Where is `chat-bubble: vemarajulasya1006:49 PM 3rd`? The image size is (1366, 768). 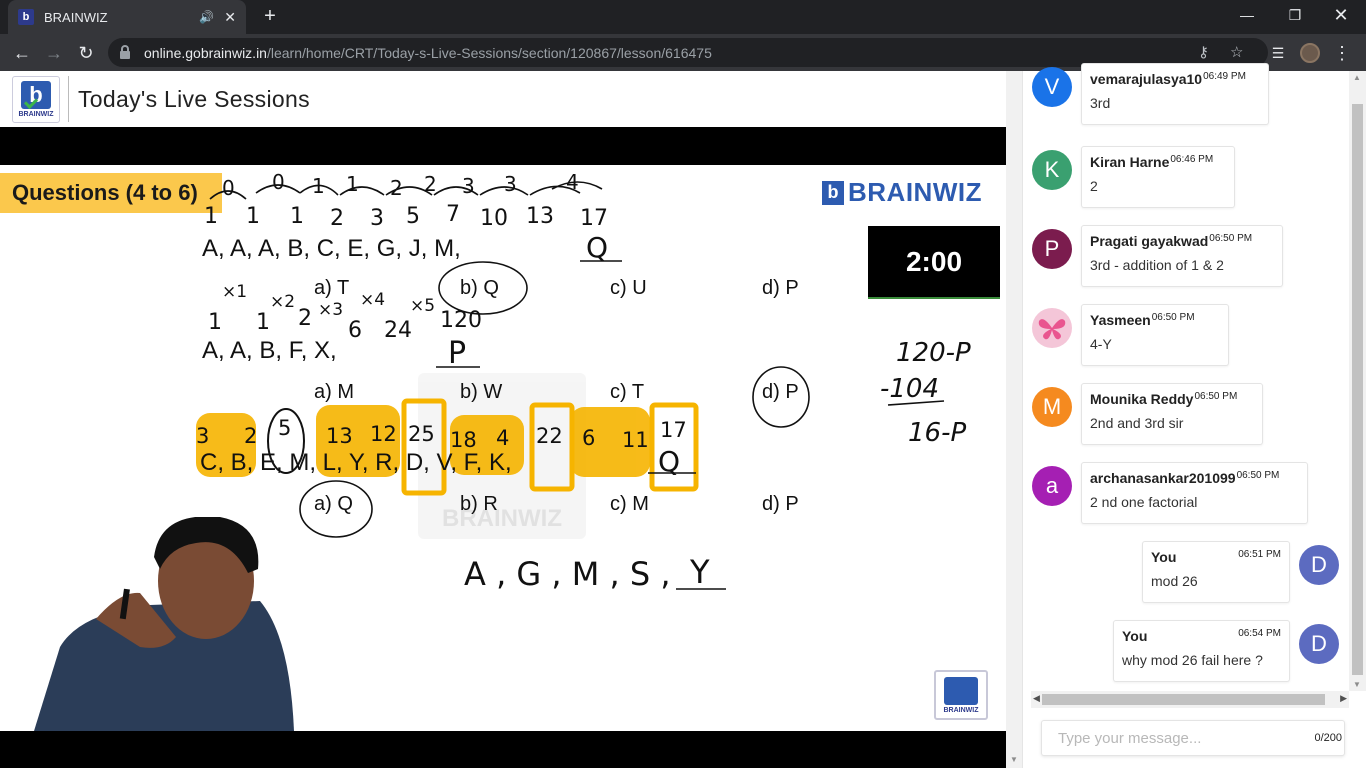
chat-bubble: vemarajulasya1006:49 PM 3rd is located at coordinates (1175, 94).